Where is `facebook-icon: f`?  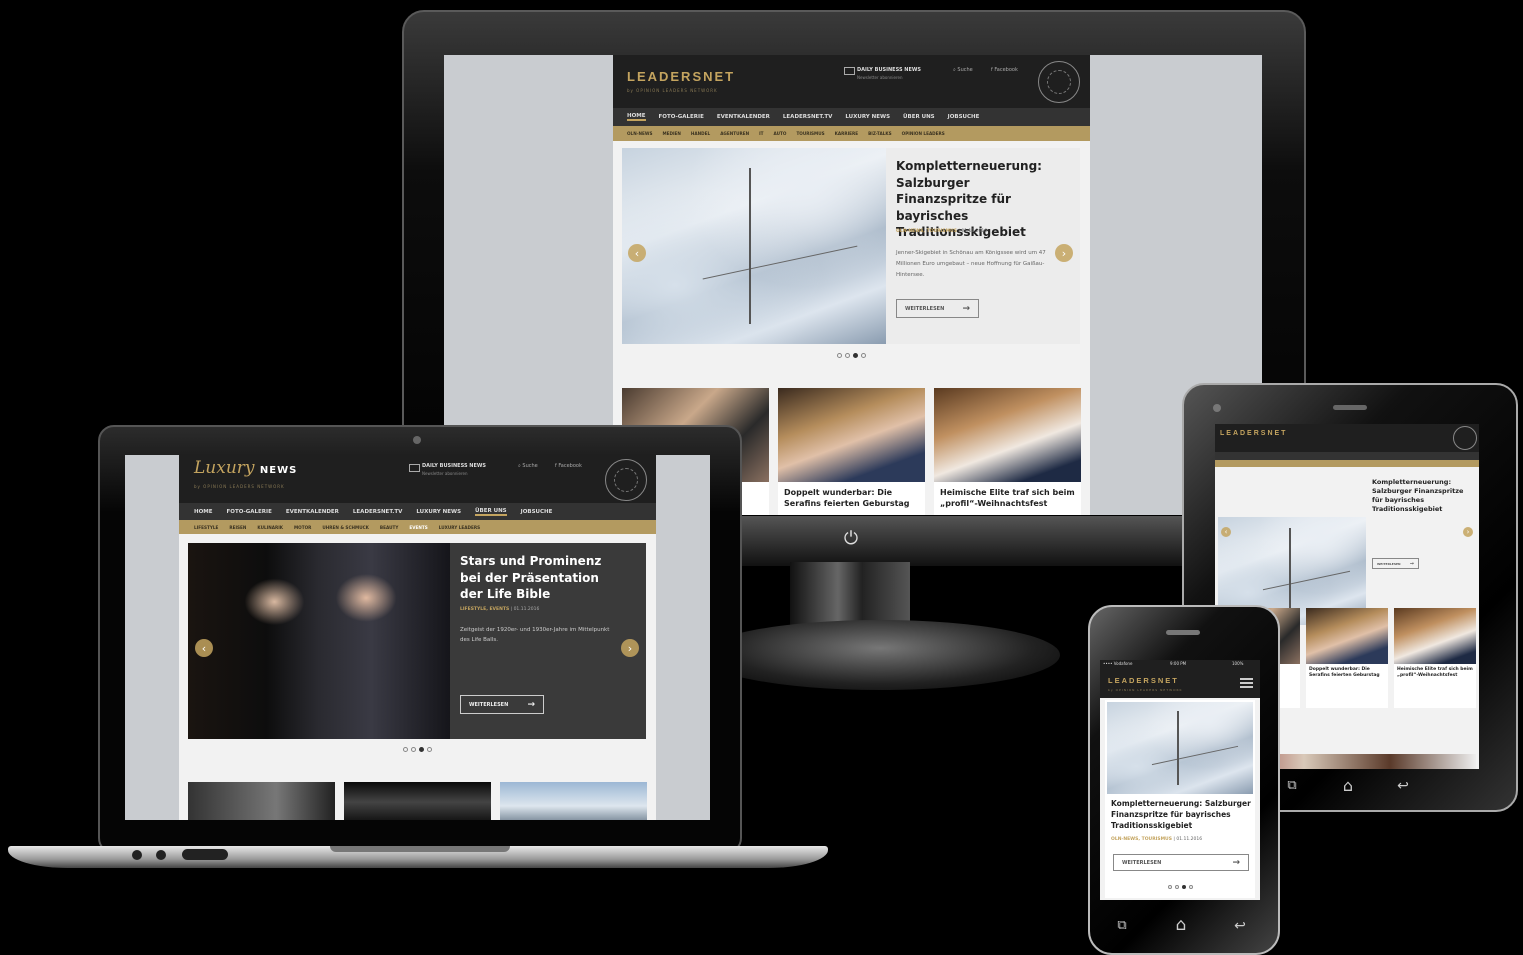
facebook-icon: f is located at coordinates (556, 466).